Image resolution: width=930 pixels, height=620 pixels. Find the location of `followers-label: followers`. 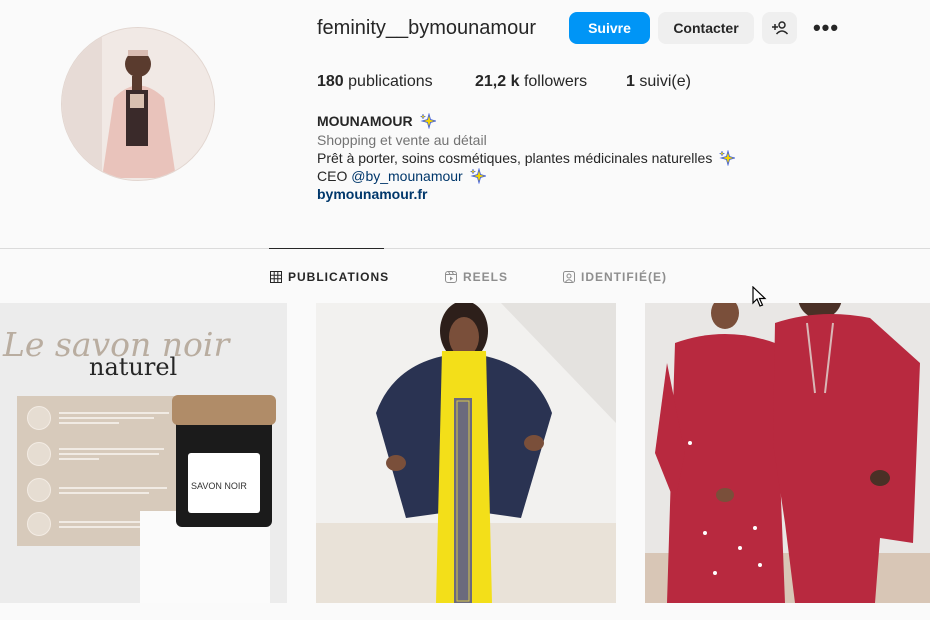

followers-label: followers is located at coordinates (555, 81).